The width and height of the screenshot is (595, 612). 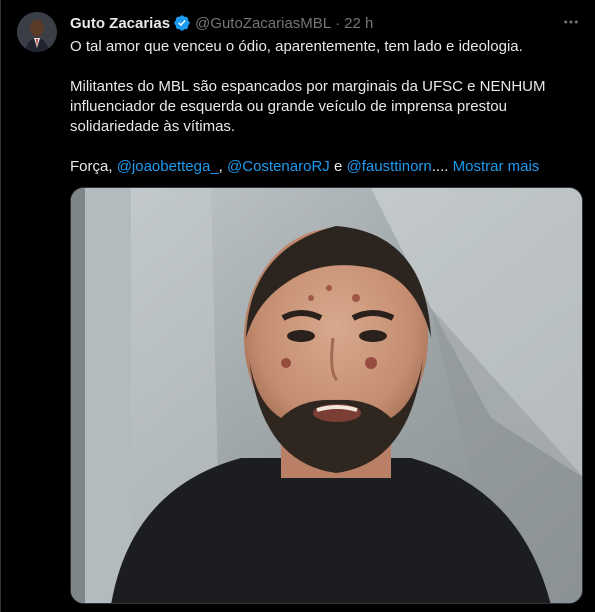 I want to click on mention-link: @joaobettega_, so click(x=168, y=166).